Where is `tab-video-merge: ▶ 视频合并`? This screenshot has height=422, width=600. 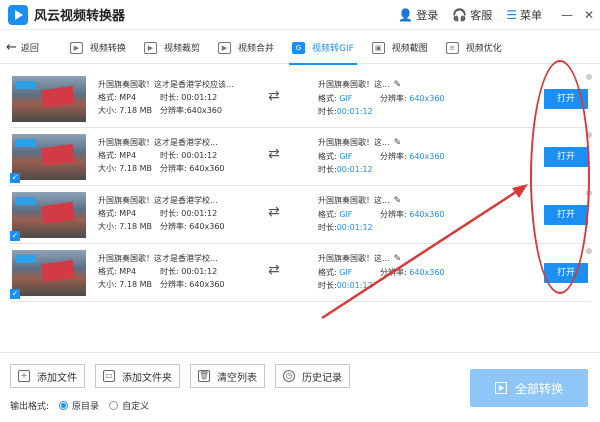
tab-video-merge: ▶ 视频合并 is located at coordinates (246, 48).